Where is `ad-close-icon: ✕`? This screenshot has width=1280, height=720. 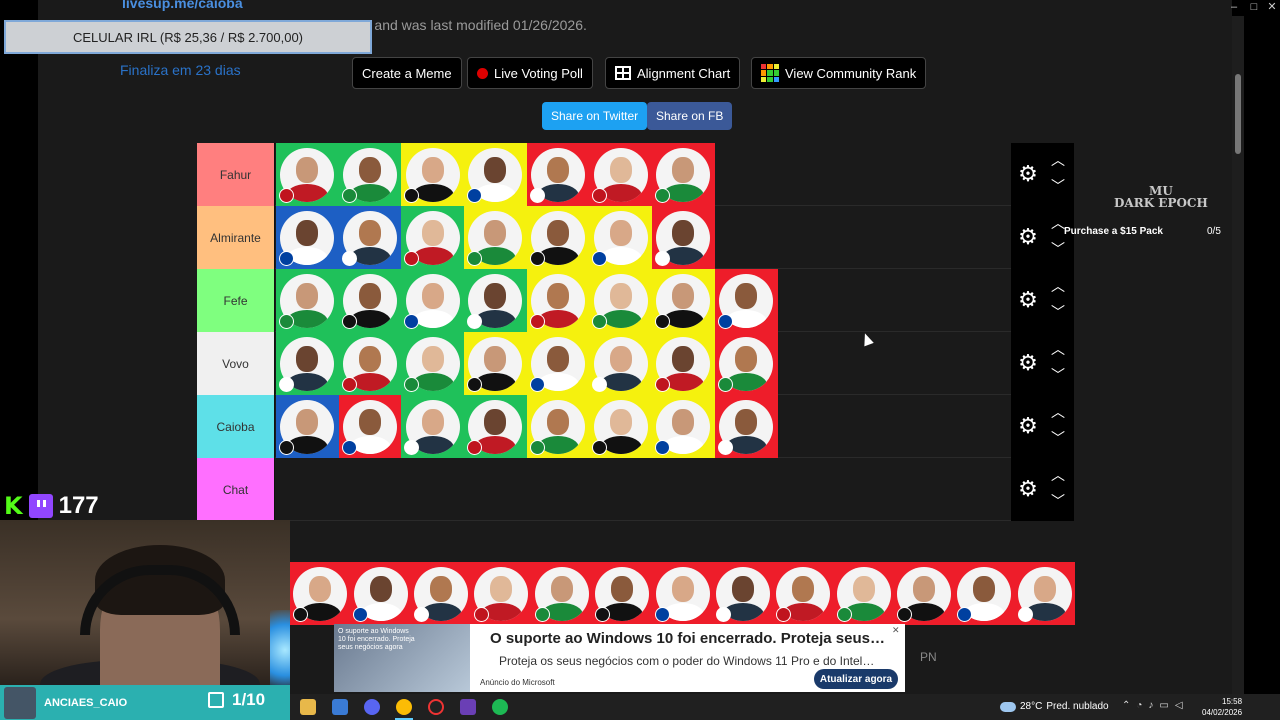
ad-close-icon: ✕ is located at coordinates (897, 630).